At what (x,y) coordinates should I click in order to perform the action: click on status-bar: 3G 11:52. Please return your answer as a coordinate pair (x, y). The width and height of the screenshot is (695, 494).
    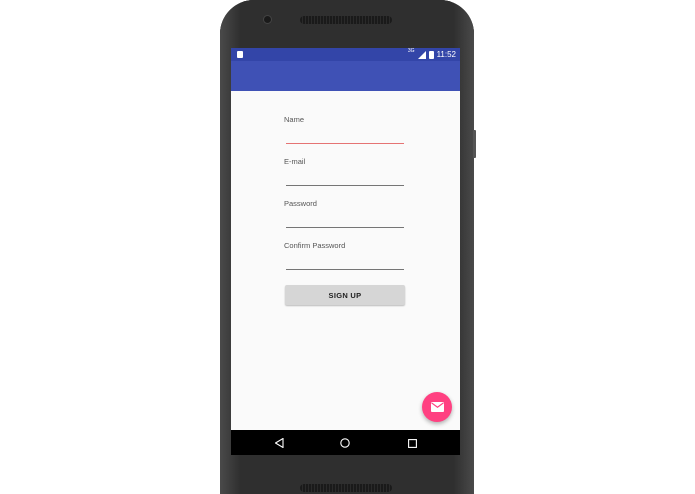
    Looking at the image, I should click on (345, 54).